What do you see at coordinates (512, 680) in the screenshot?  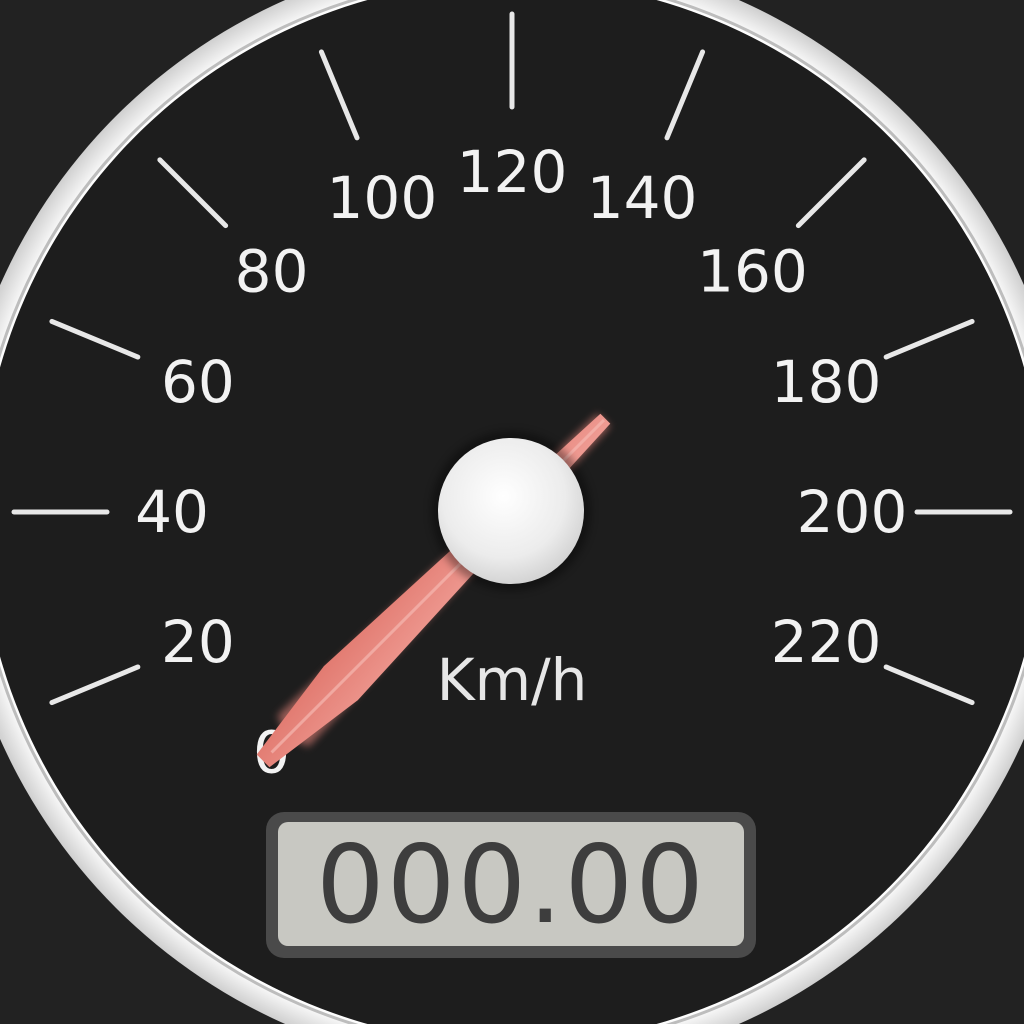 I see `unit-label: Km/h` at bounding box center [512, 680].